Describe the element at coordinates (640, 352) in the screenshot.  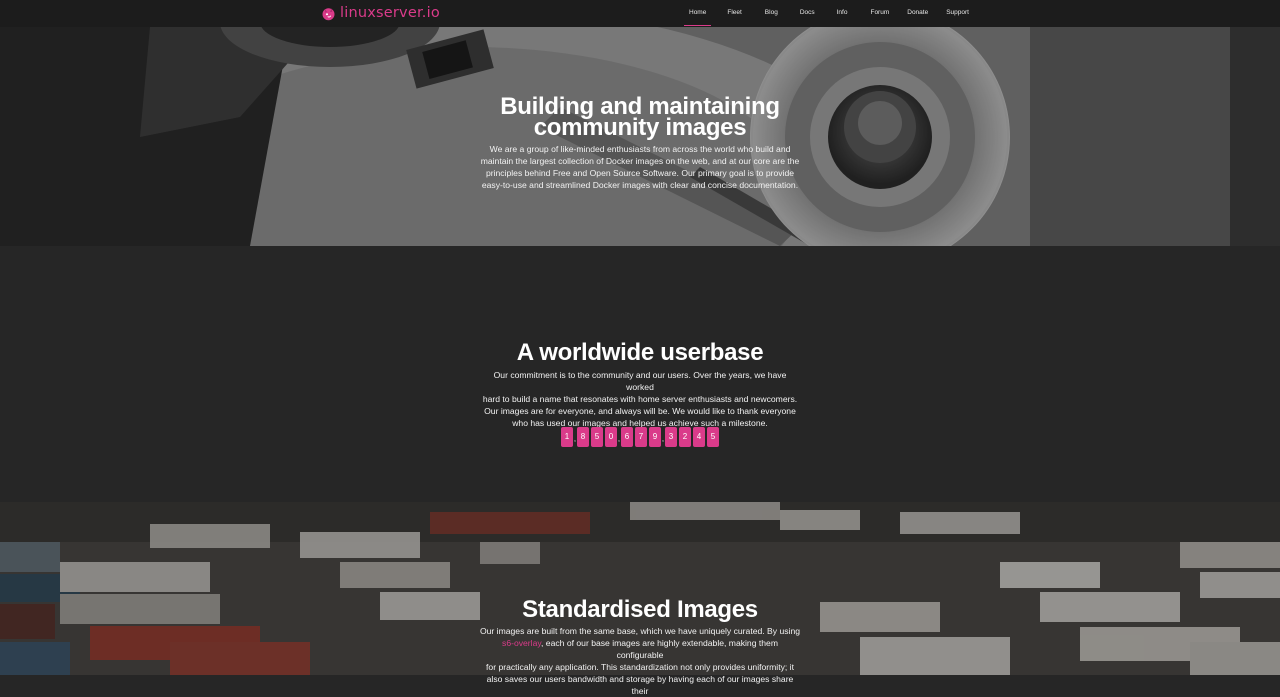
I see `userbase-title: A worldwide userbase` at that location.